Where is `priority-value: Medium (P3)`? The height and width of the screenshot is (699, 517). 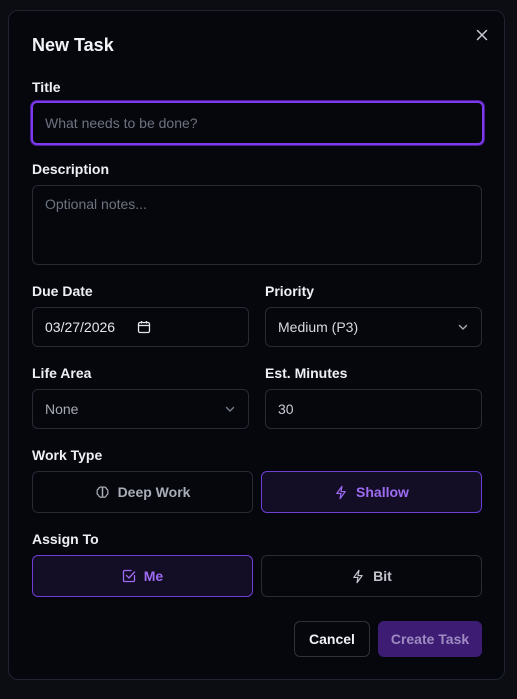 priority-value: Medium (P3) is located at coordinates (318, 327).